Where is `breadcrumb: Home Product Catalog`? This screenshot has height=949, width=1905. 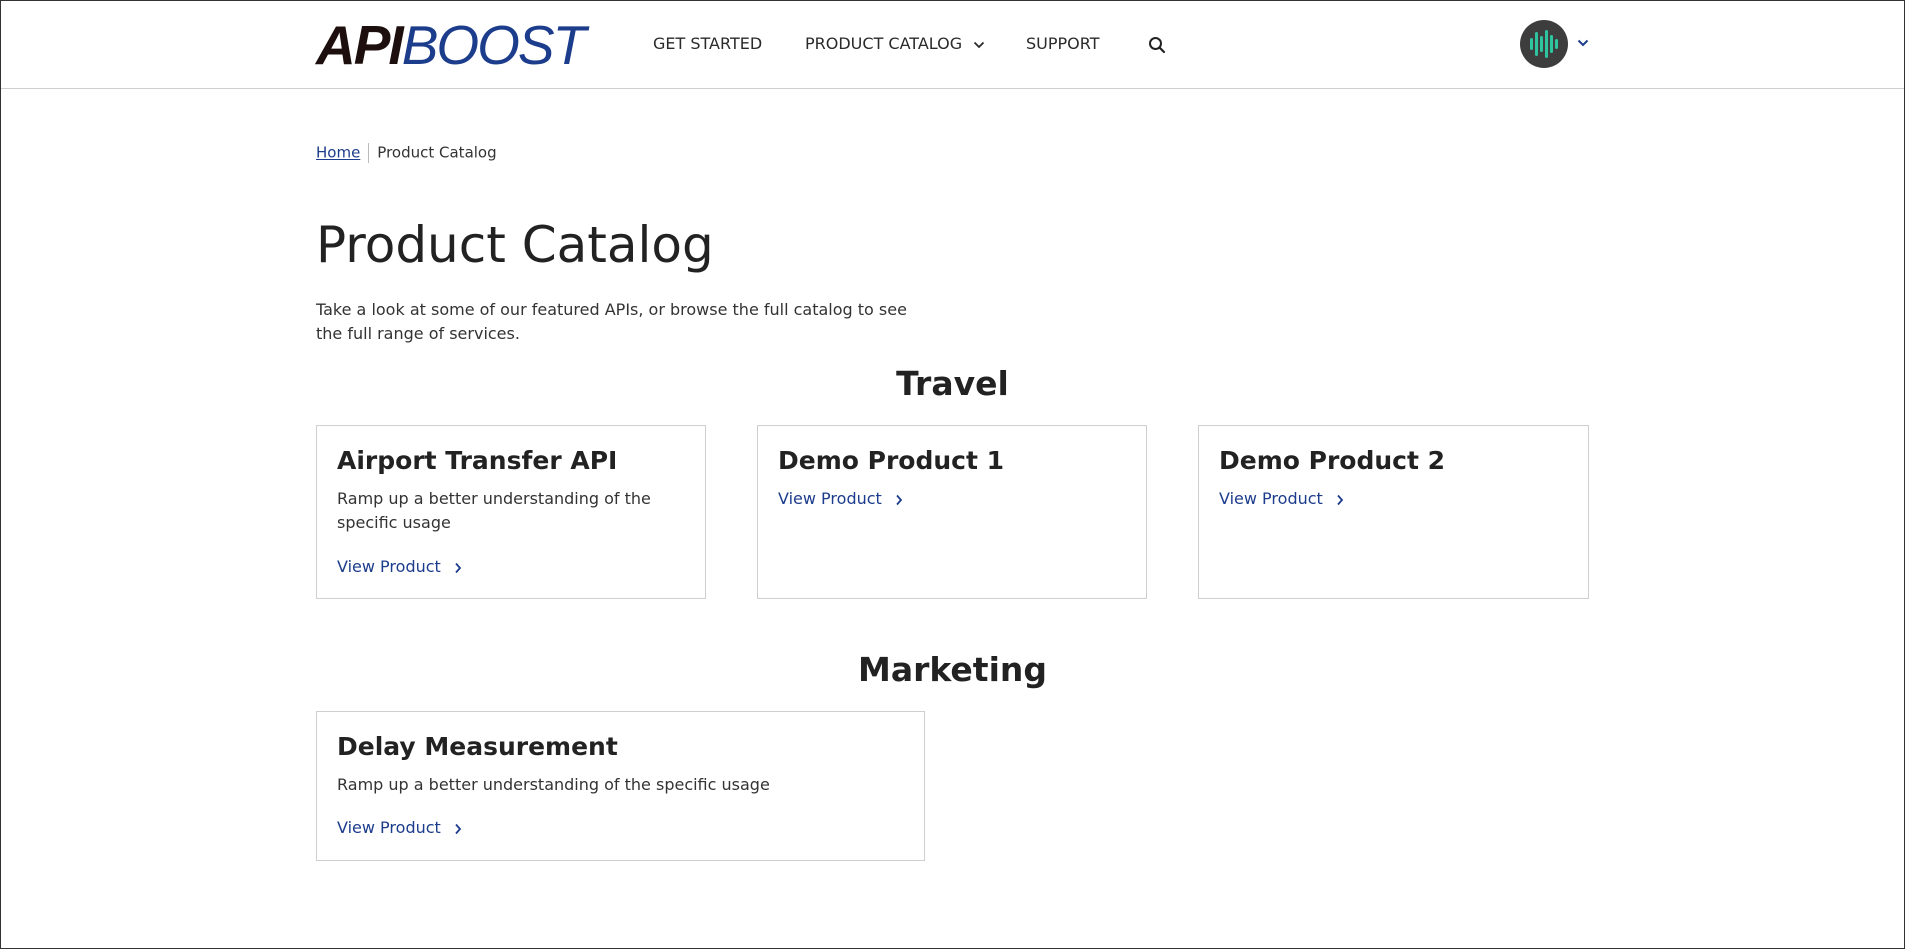
breadcrumb: Home Product Catalog is located at coordinates (406, 153).